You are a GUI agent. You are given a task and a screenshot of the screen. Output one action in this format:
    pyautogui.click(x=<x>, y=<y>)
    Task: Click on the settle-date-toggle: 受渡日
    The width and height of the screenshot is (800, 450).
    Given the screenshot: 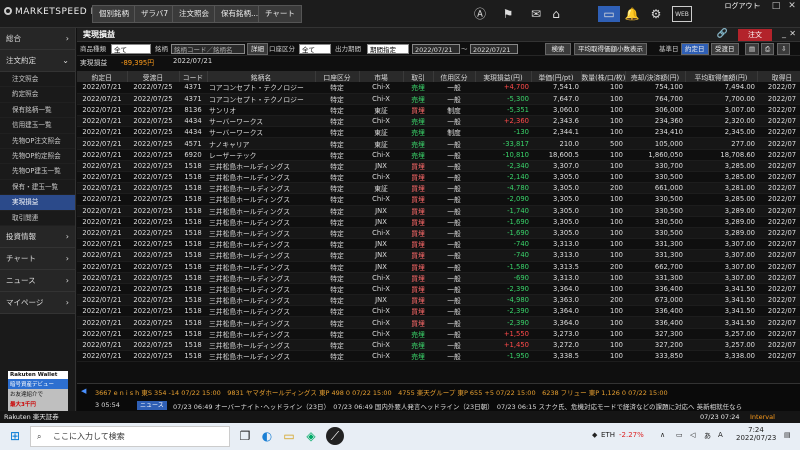 What is the action you would take?
    pyautogui.click(x=725, y=49)
    